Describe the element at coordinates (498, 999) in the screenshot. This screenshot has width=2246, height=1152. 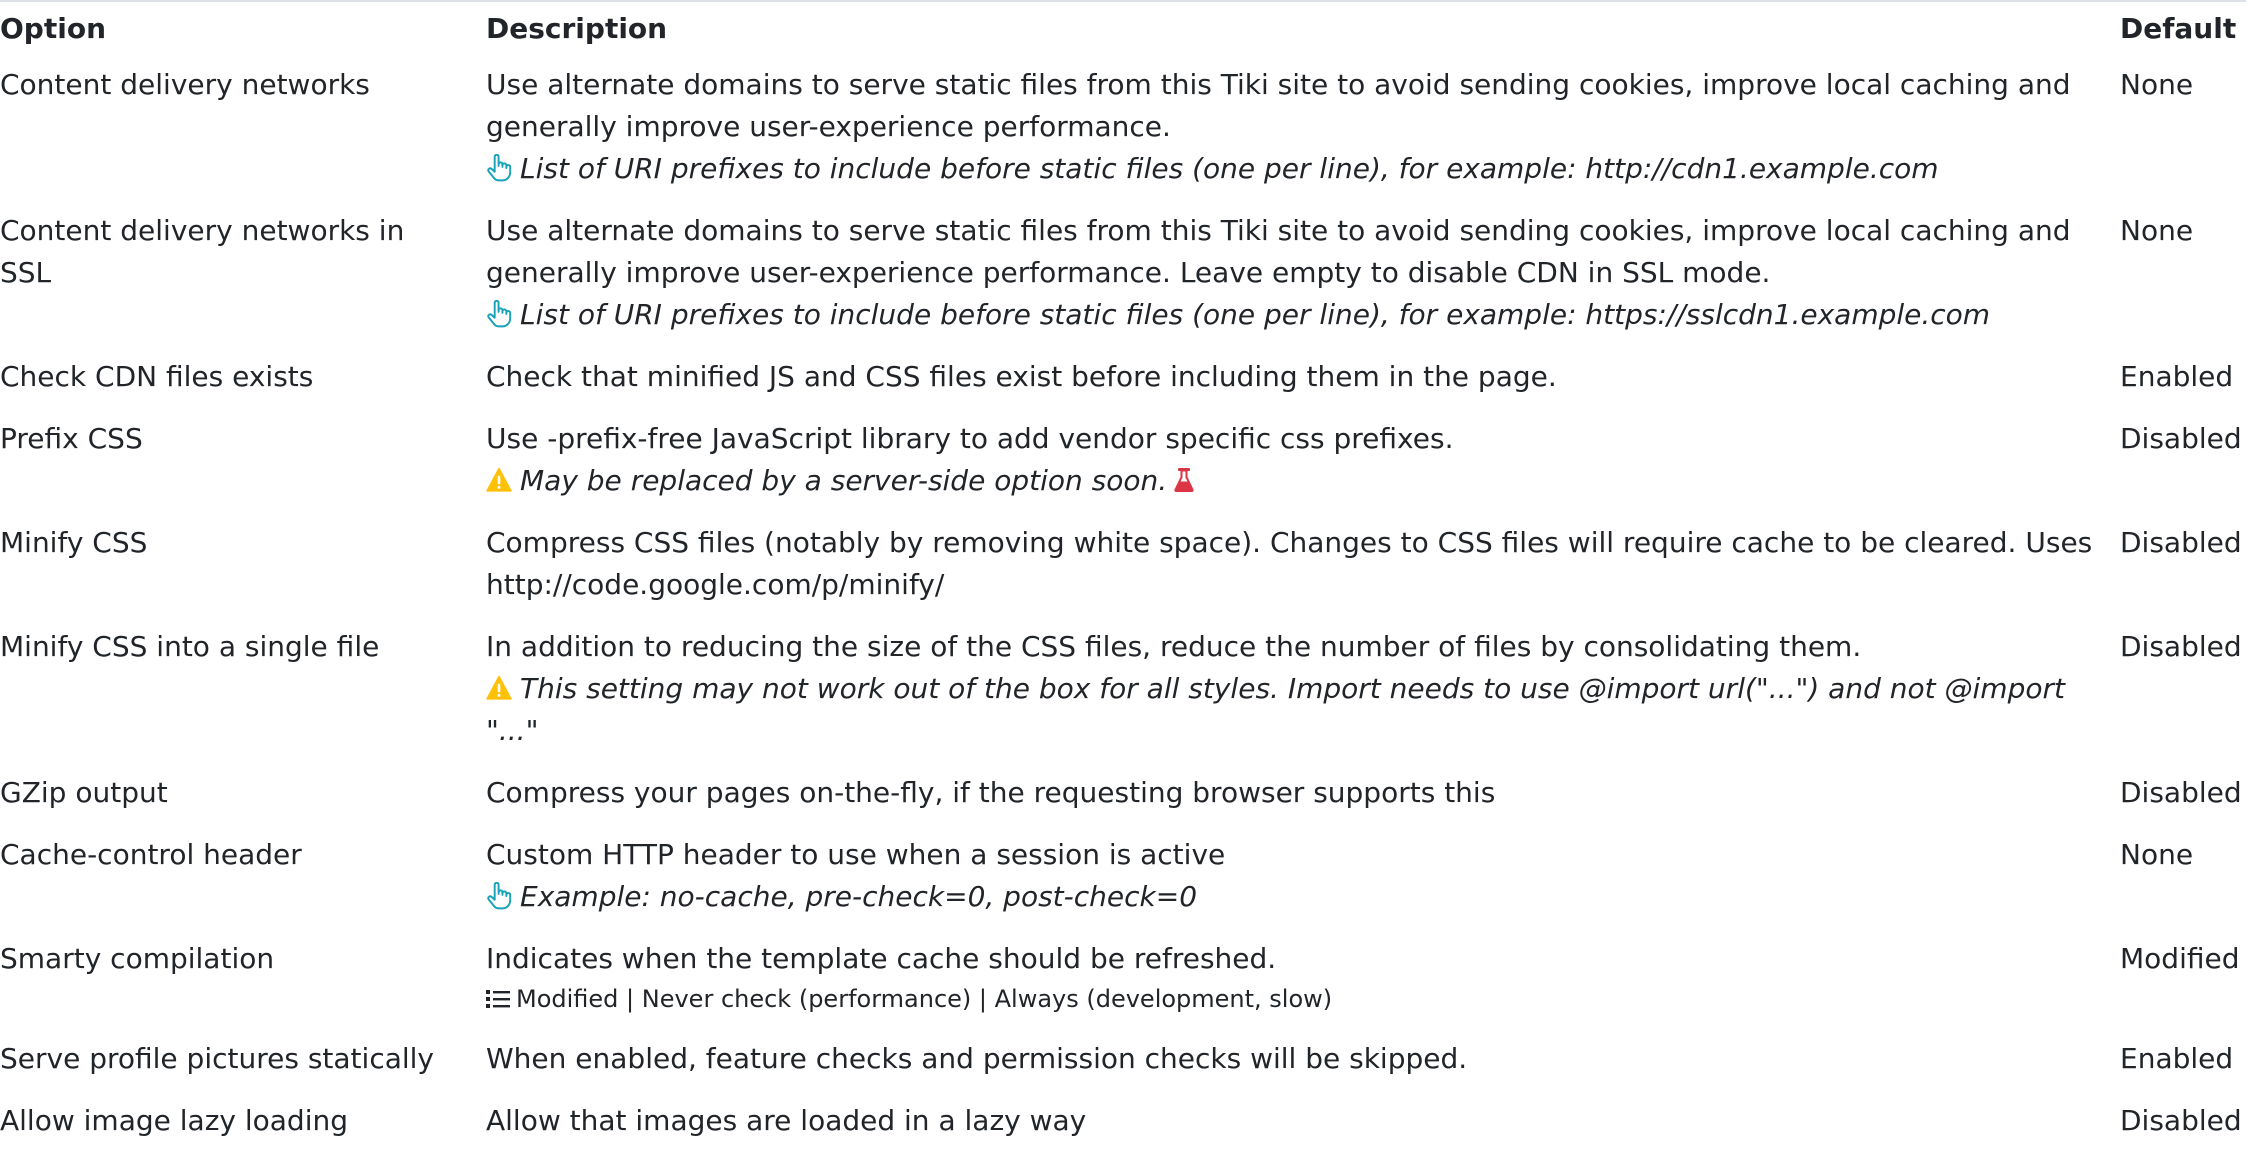
I see `list-icon` at that location.